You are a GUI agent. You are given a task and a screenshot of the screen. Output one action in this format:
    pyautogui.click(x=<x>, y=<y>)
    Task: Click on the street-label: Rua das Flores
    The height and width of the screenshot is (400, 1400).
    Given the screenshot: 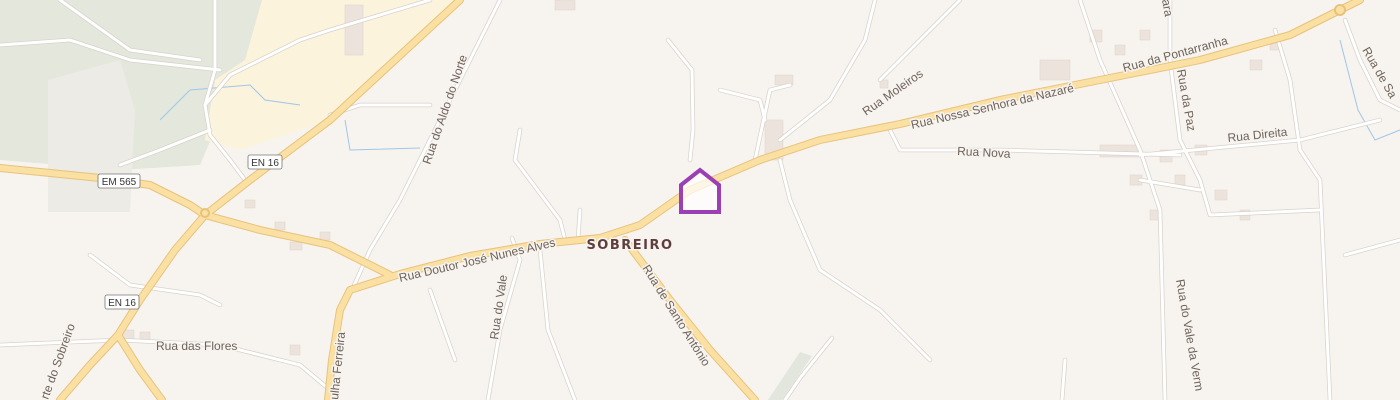 What is the action you would take?
    pyautogui.click(x=196, y=346)
    